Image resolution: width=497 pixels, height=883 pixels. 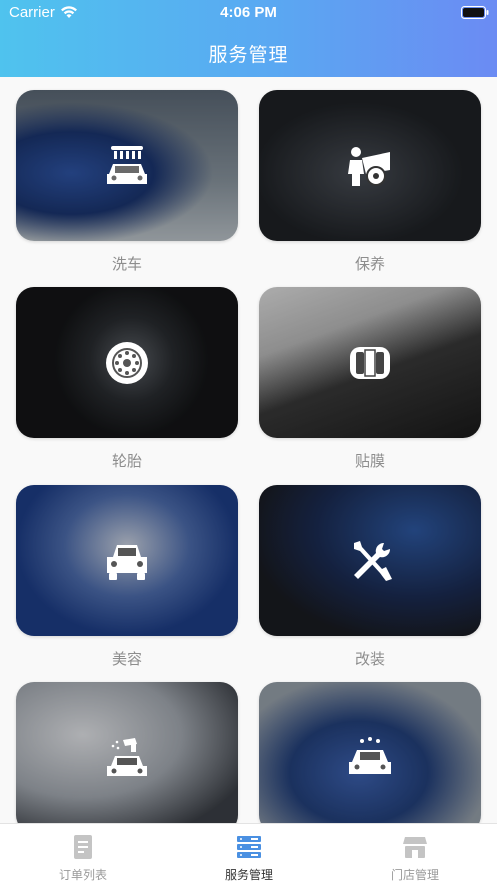 I want to click on header: Carrier 4:06 PM 服务管理, so click(x=248, y=38).